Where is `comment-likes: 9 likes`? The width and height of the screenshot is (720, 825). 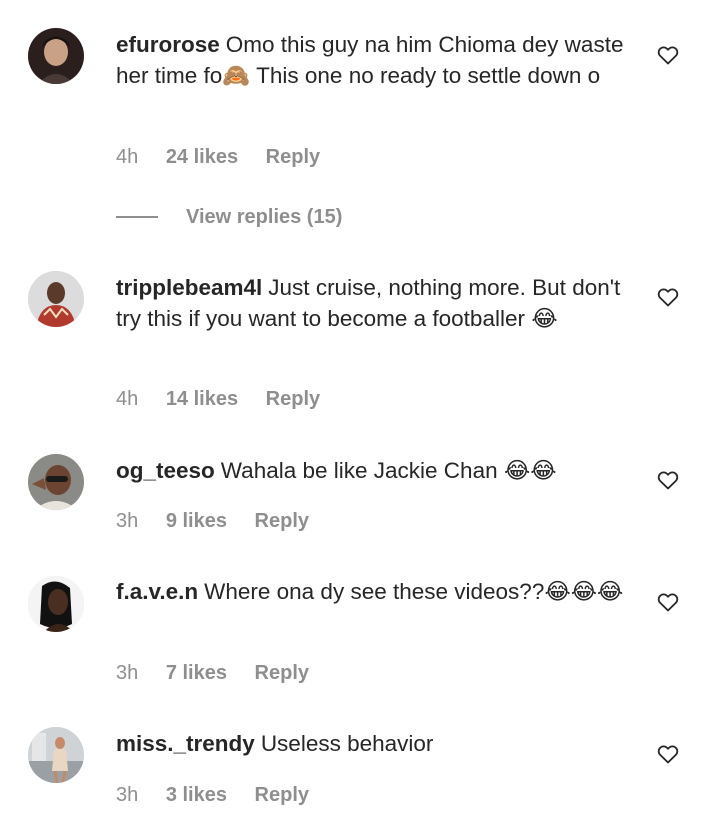 comment-likes: 9 likes is located at coordinates (196, 521).